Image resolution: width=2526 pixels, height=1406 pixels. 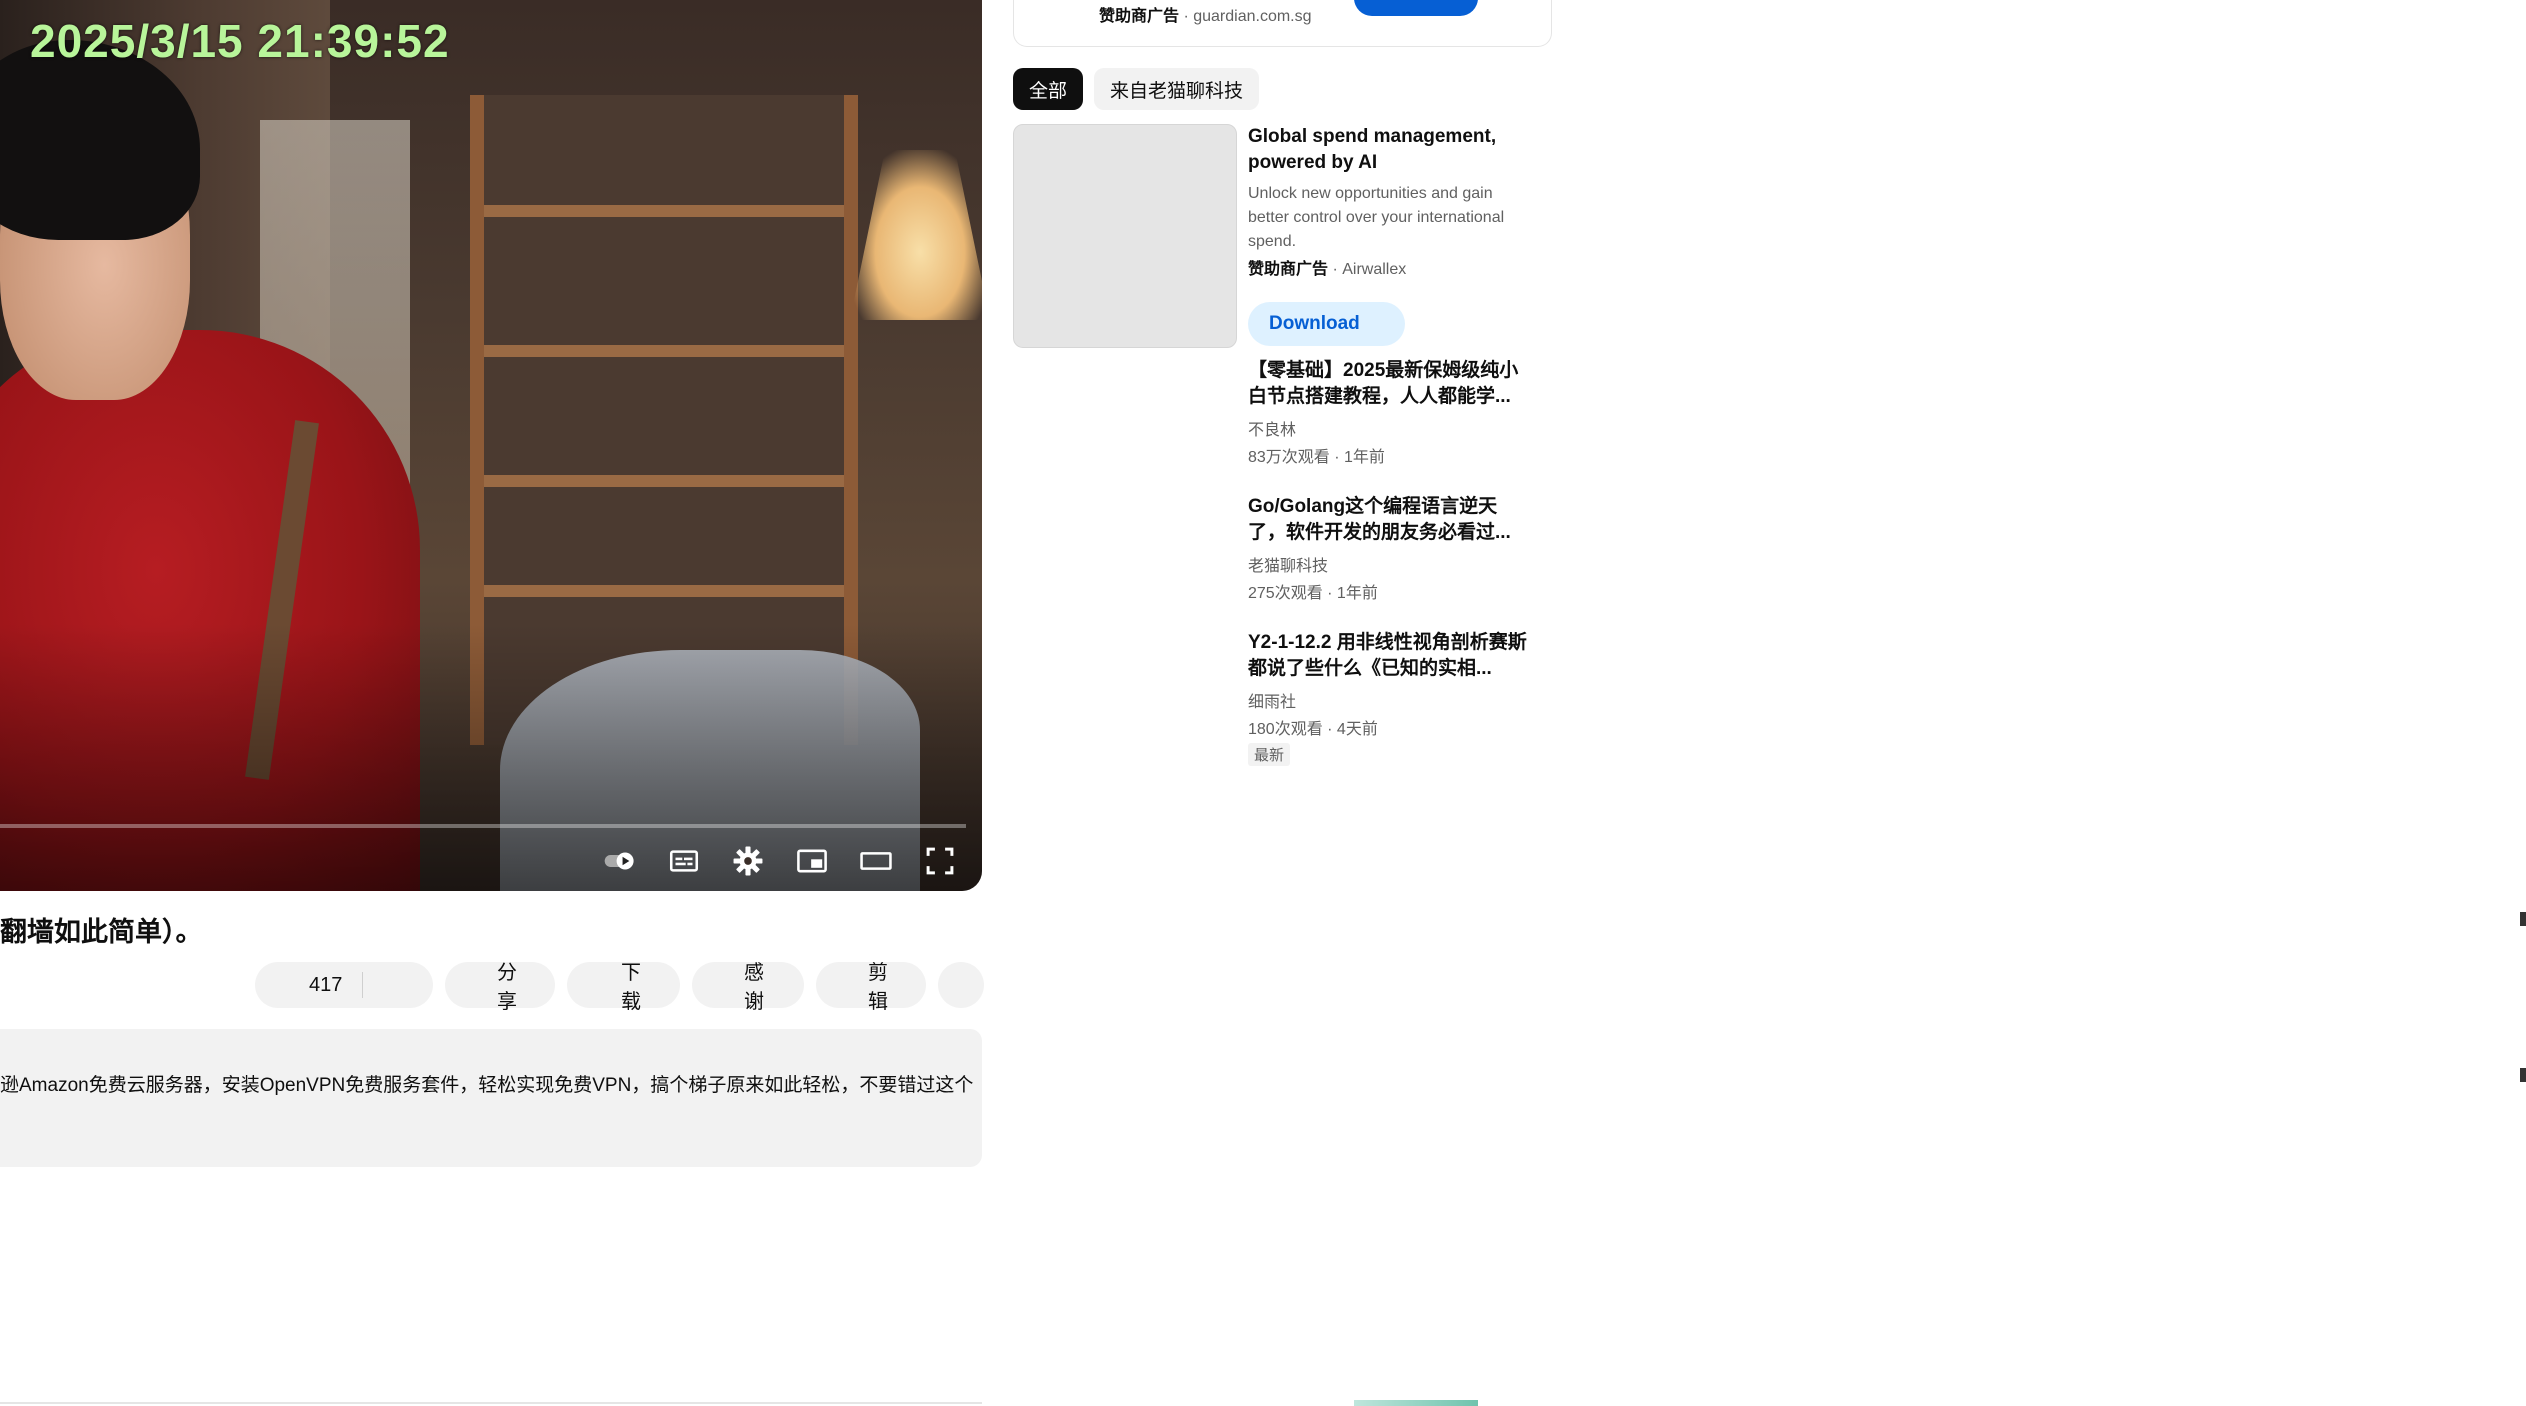 I want to click on player-controls, so click(x=780, y=861).